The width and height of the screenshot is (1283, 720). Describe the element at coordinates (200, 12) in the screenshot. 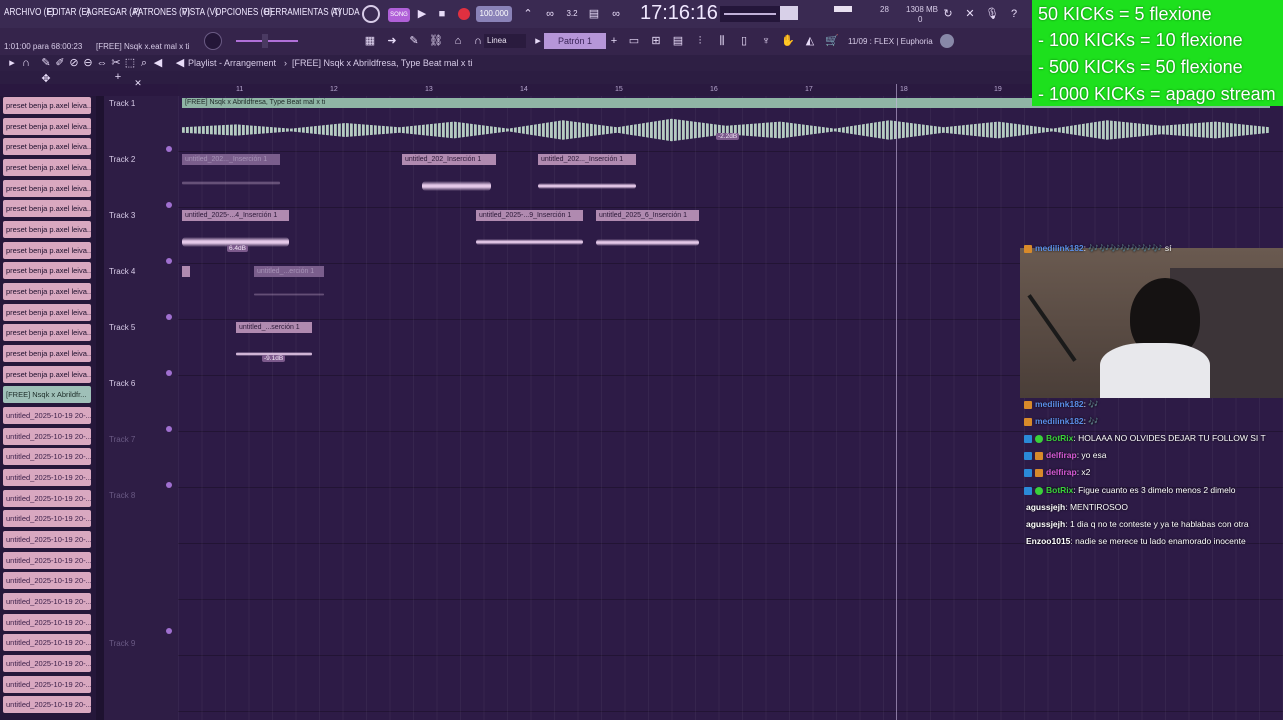

I see `menu-vista: VISTA (V)` at that location.